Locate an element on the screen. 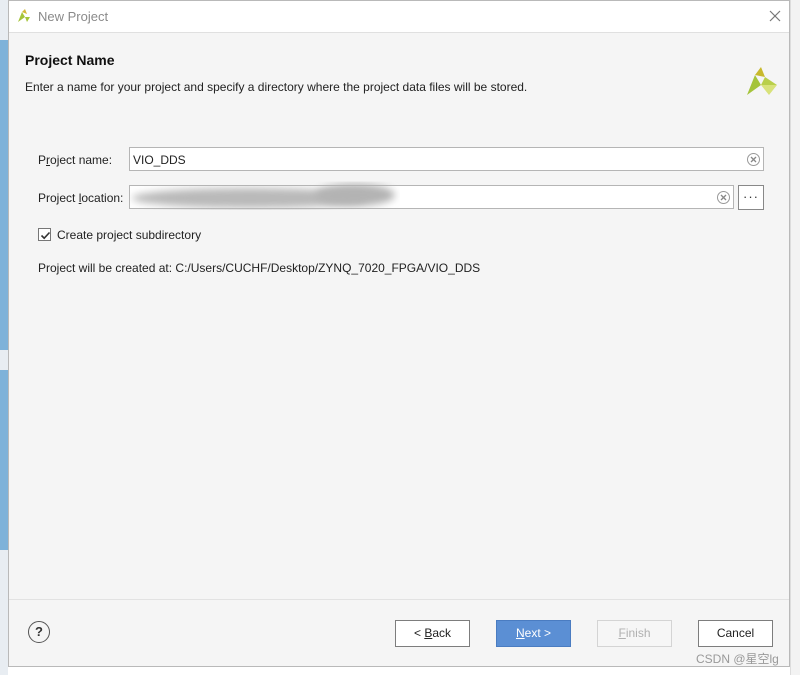 This screenshot has width=800, height=675. project-name-input: VIO_DDS is located at coordinates (446, 159).